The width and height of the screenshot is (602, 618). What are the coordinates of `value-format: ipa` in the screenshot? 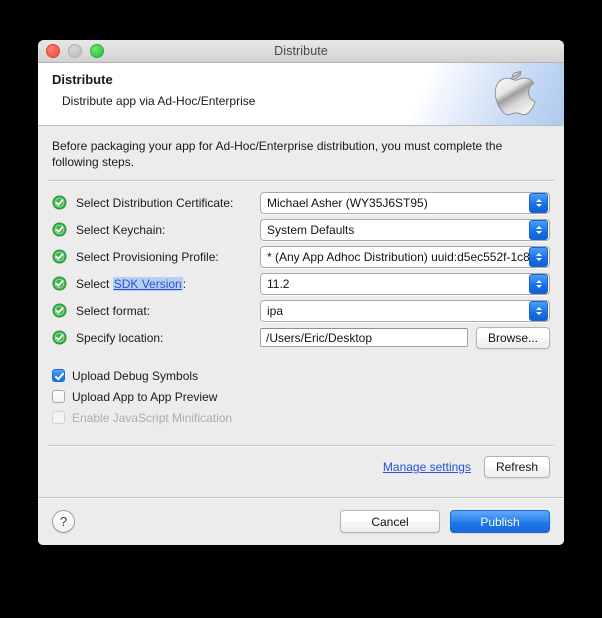 It's located at (275, 310).